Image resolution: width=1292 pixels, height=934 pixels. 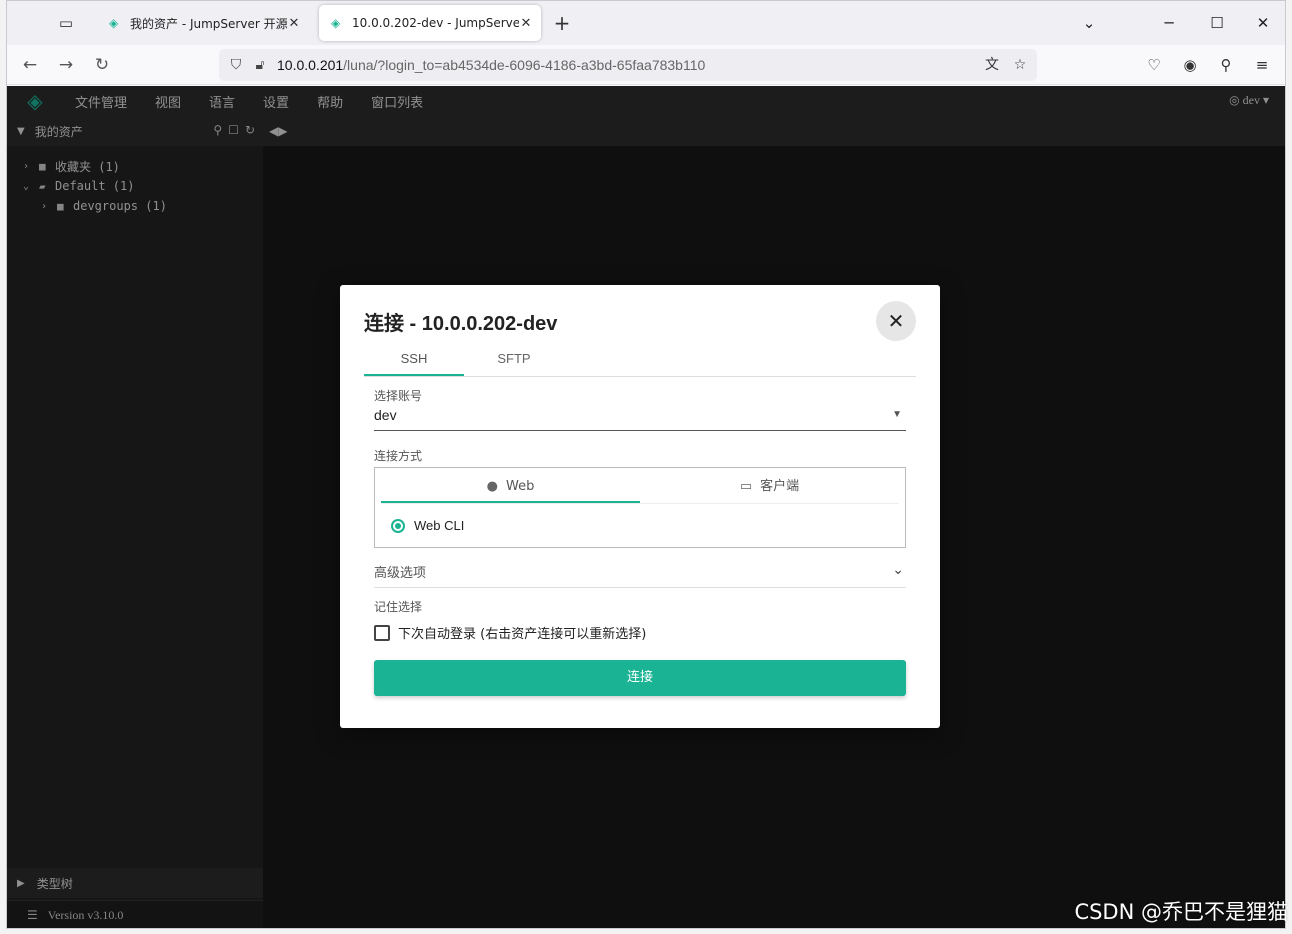 What do you see at coordinates (30, 65) in the screenshot?
I see `back-button: ←` at bounding box center [30, 65].